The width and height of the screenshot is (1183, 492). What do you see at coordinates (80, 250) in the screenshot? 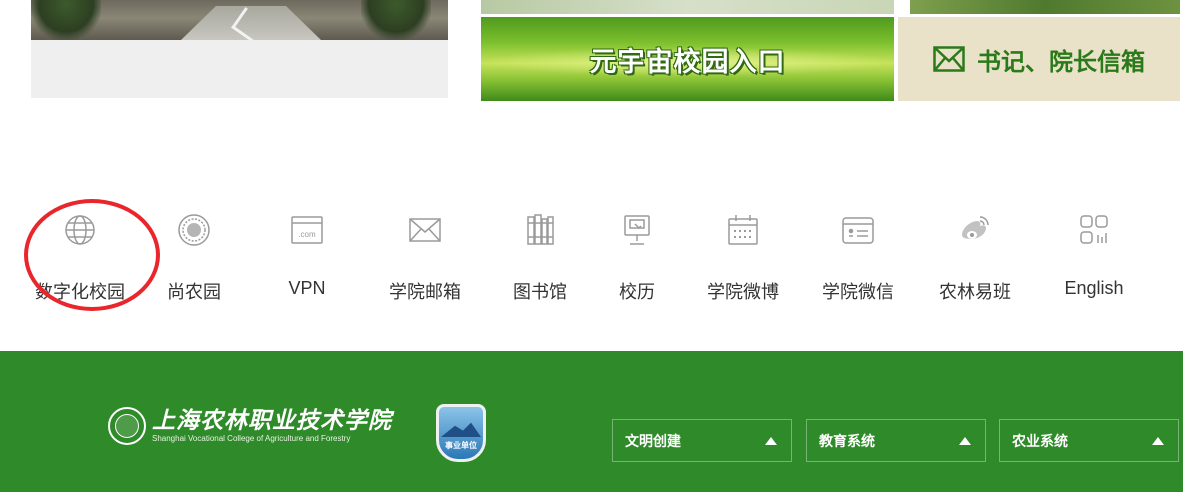
I see `quick-link-digital-campus: 数字化校园` at bounding box center [80, 250].